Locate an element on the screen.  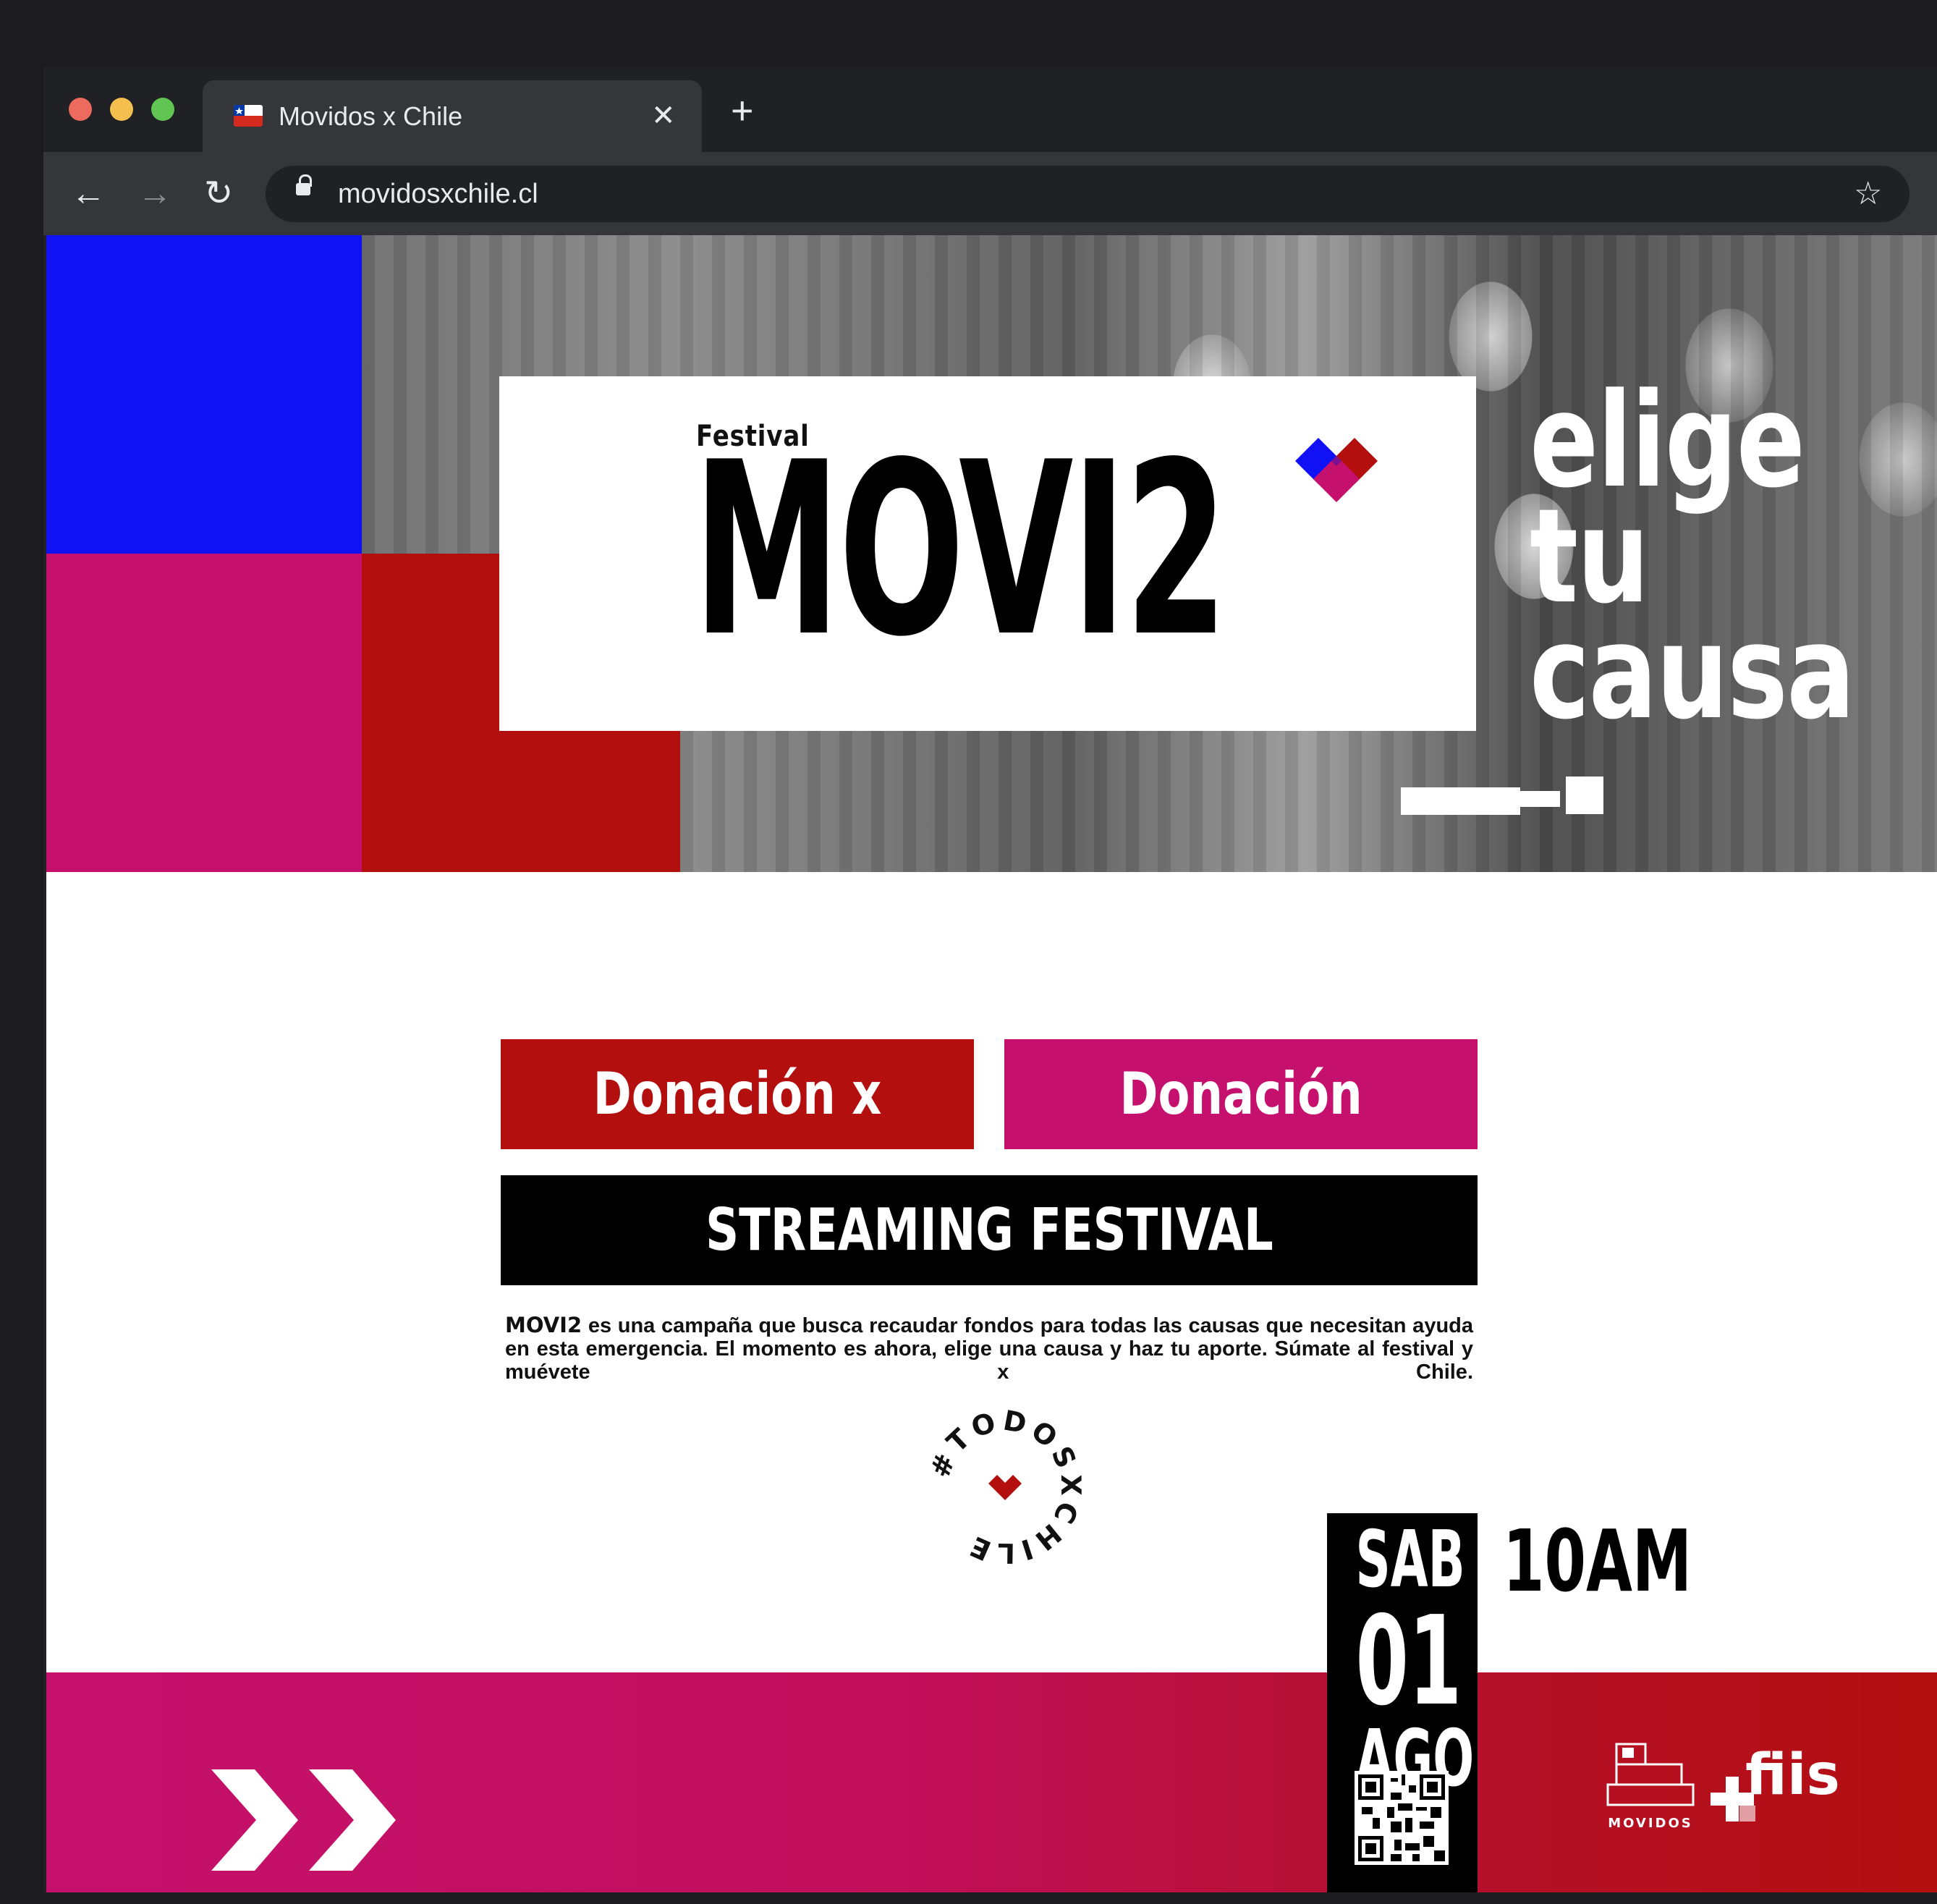
back-arrow-icon: ← is located at coordinates (89, 193).